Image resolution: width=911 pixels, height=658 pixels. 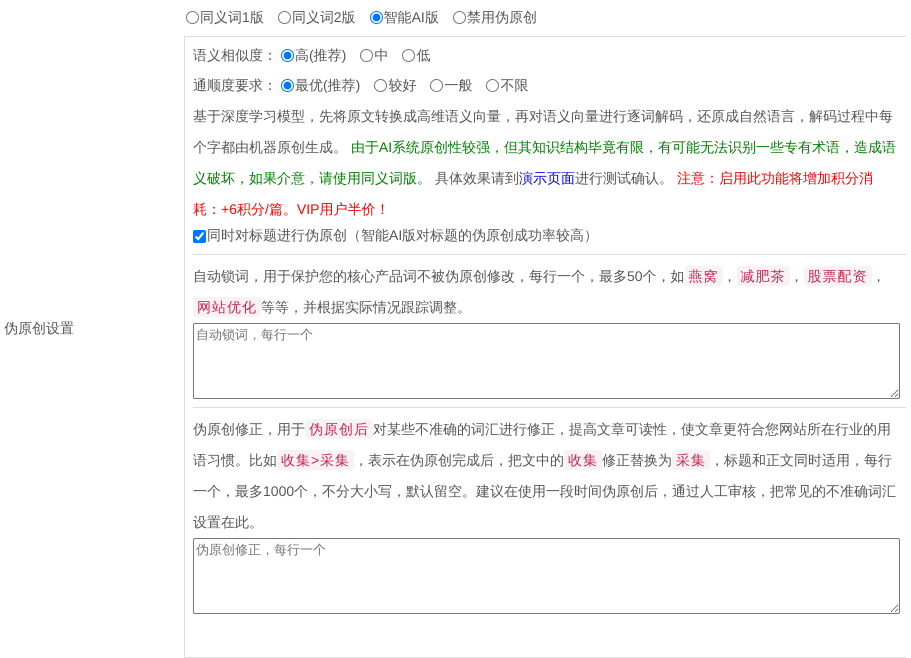 What do you see at coordinates (402, 85) in the screenshot?
I see `option-label: 较好` at bounding box center [402, 85].